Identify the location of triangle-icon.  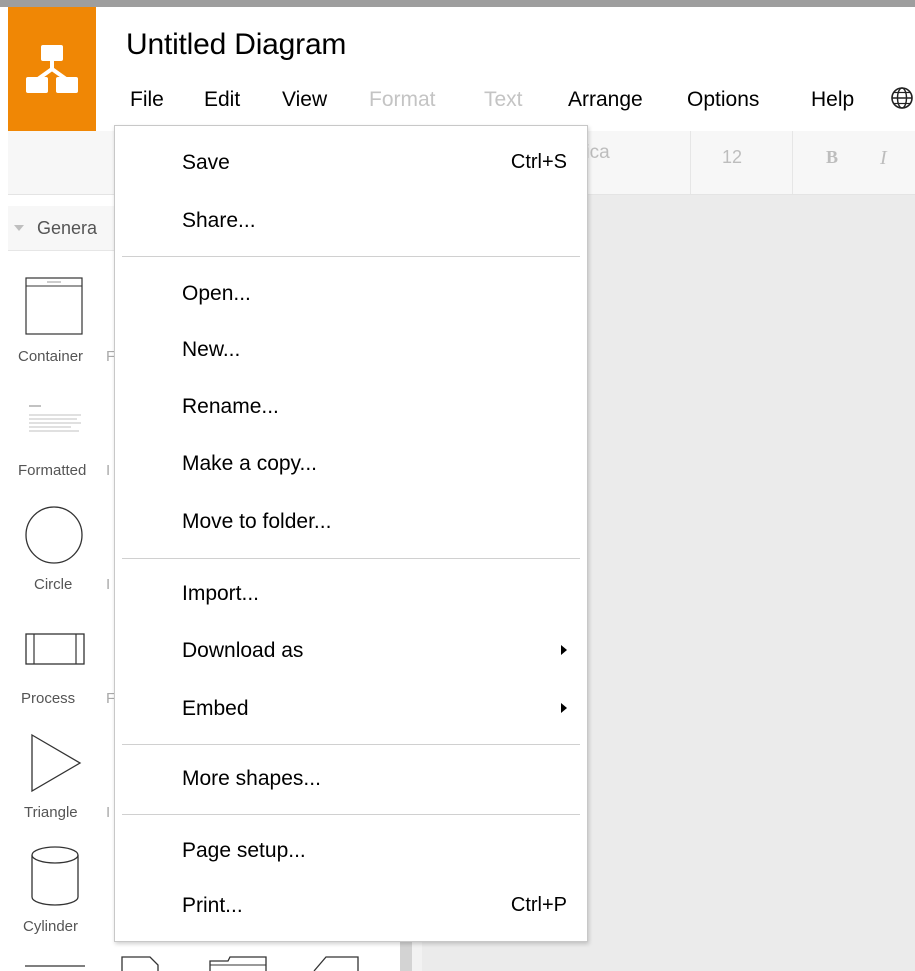
(57, 763).